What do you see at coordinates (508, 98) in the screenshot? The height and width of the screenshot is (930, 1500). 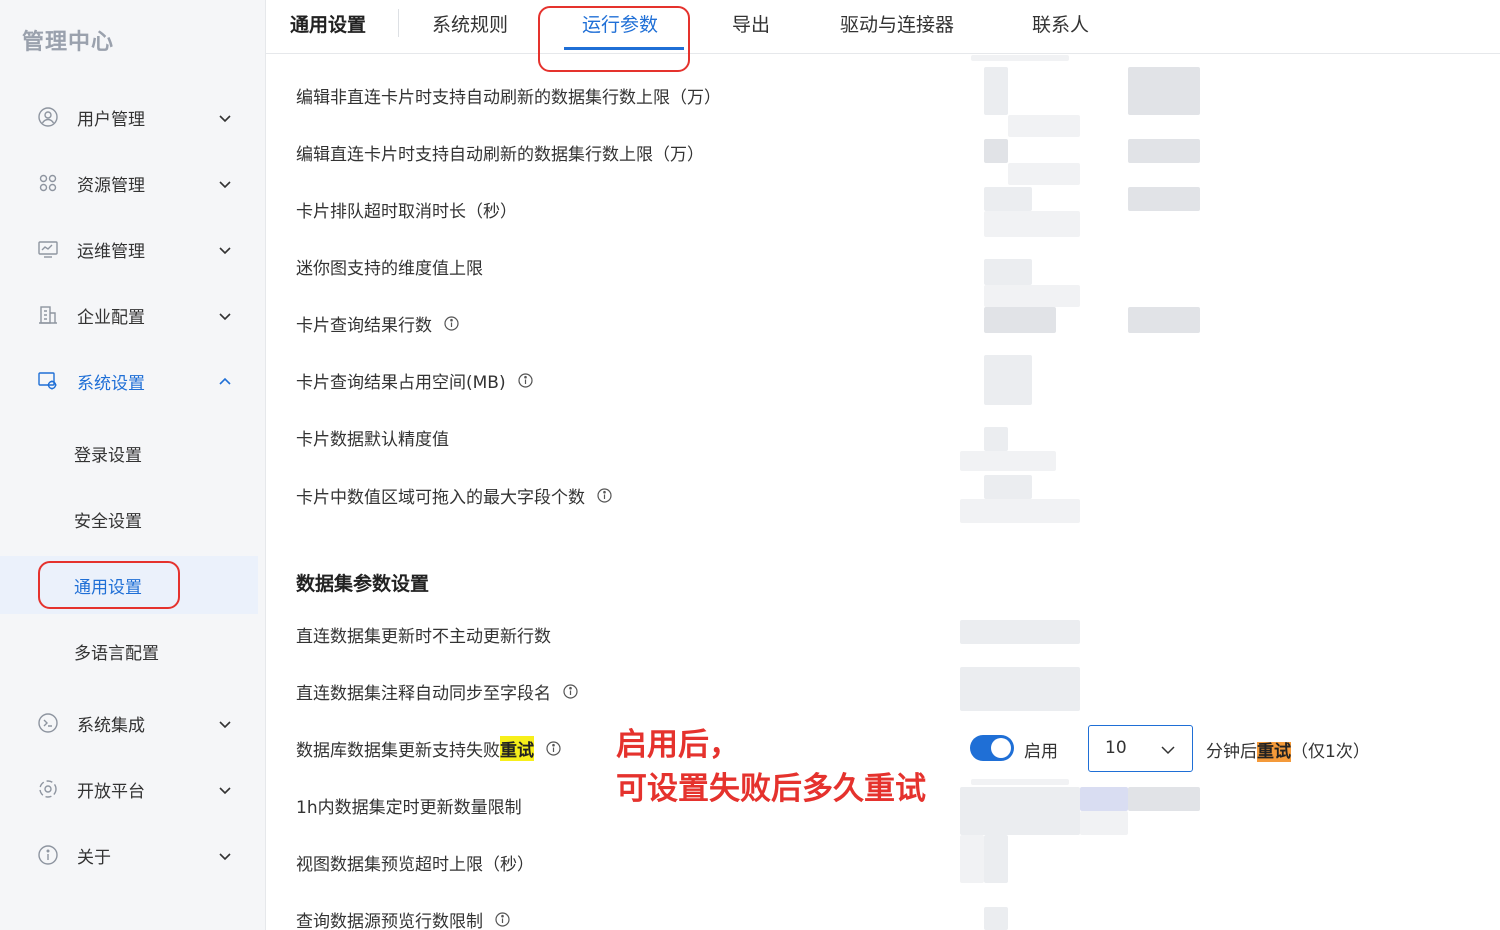 I see `setting-label: 编辑非直连卡片时支持自动刷新的数据集行数上限（万）` at bounding box center [508, 98].